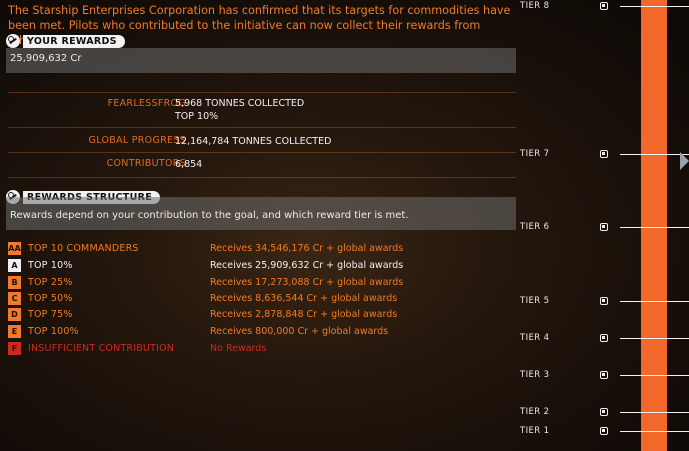 Image resolution: width=689 pixels, height=451 pixels. What do you see at coordinates (535, 338) in the screenshot?
I see `tier-marker-label: TIER 4` at bounding box center [535, 338].